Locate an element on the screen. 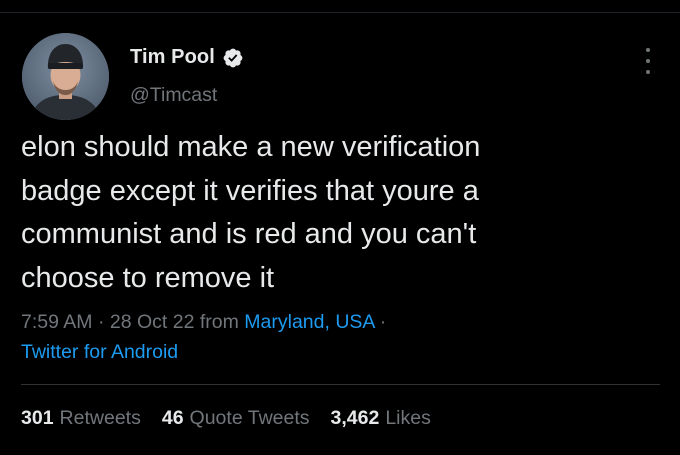 The height and width of the screenshot is (455, 680). quote-tweets-count: 46 is located at coordinates (172, 418).